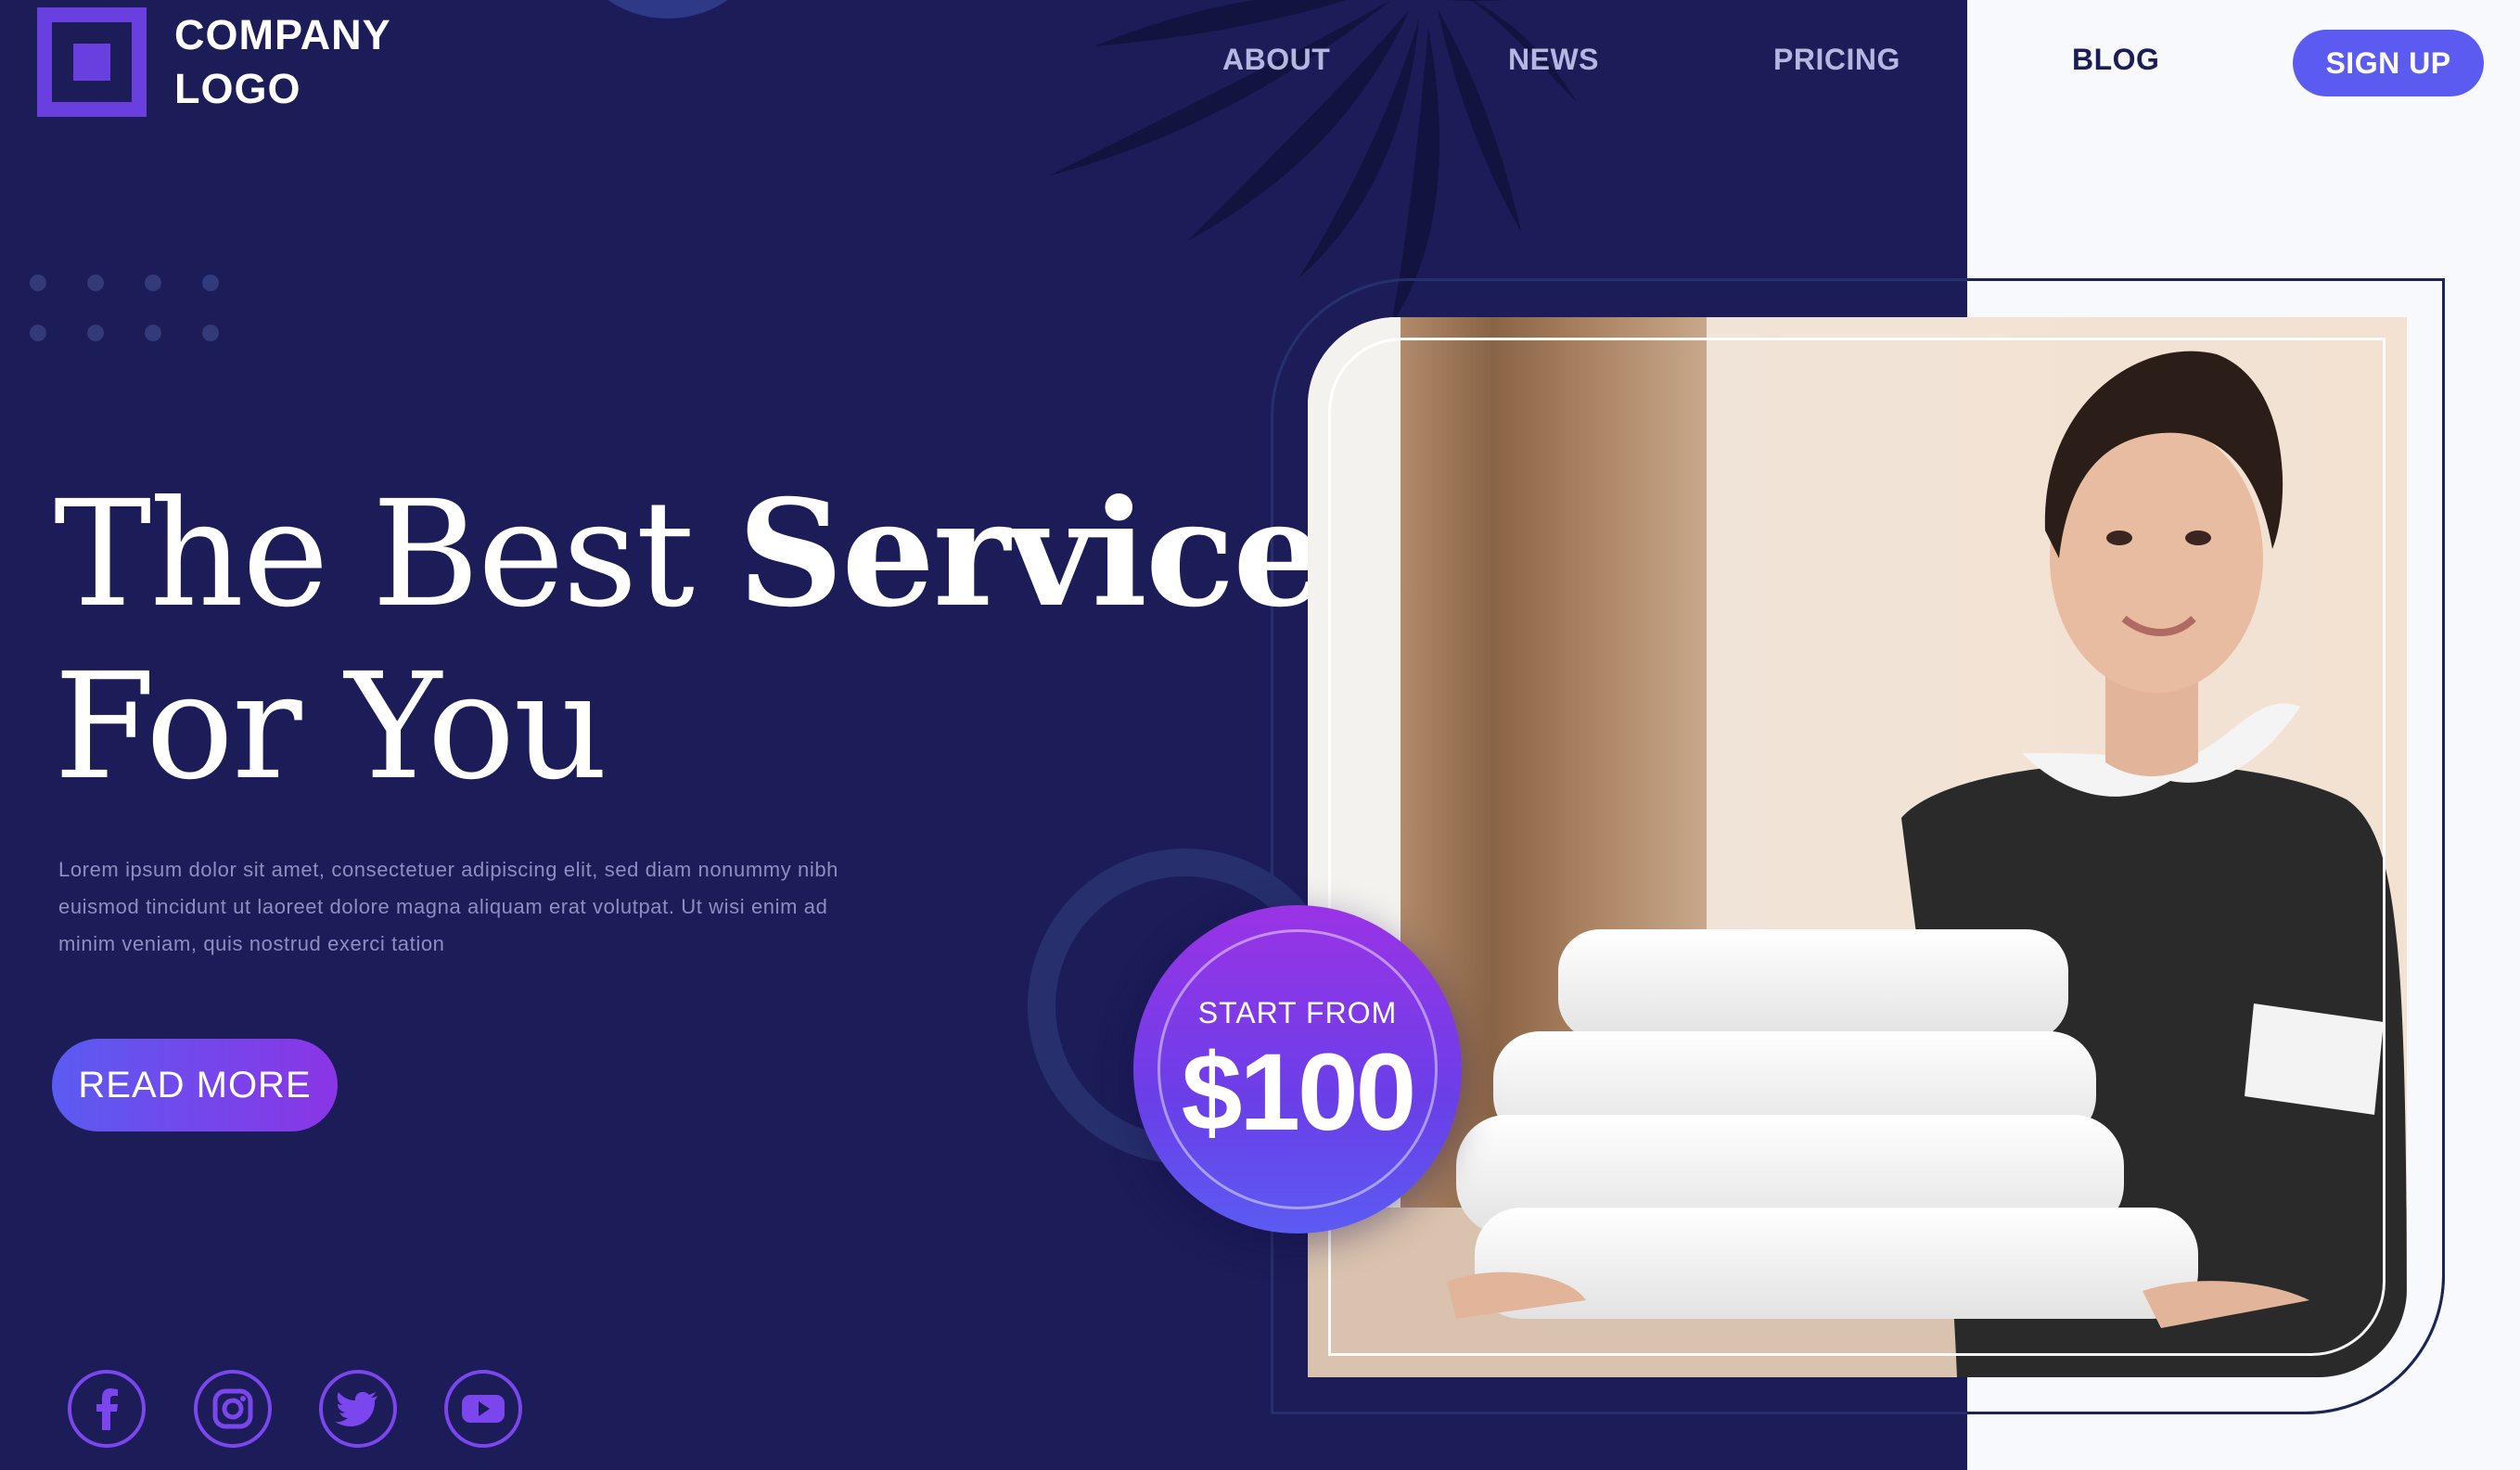 This screenshot has width=2520, height=1470. Describe the element at coordinates (107, 1409) in the screenshot. I see `facebook-icon` at that location.